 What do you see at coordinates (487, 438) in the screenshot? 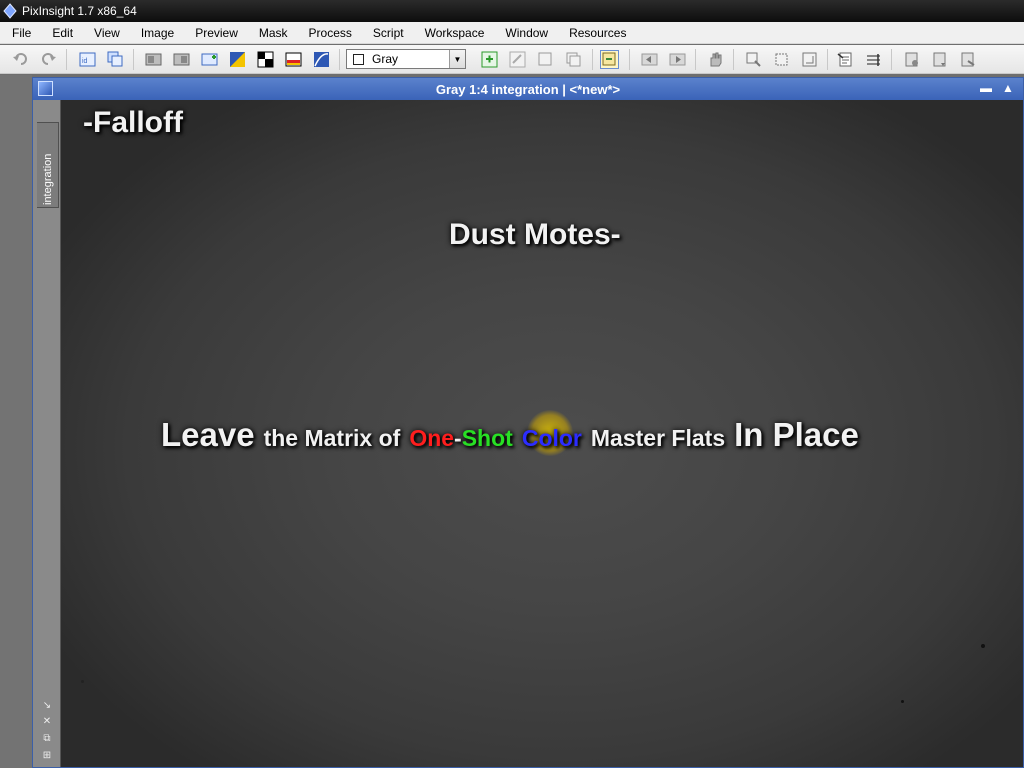
I see `headline-shot: Shot` at bounding box center [487, 438].